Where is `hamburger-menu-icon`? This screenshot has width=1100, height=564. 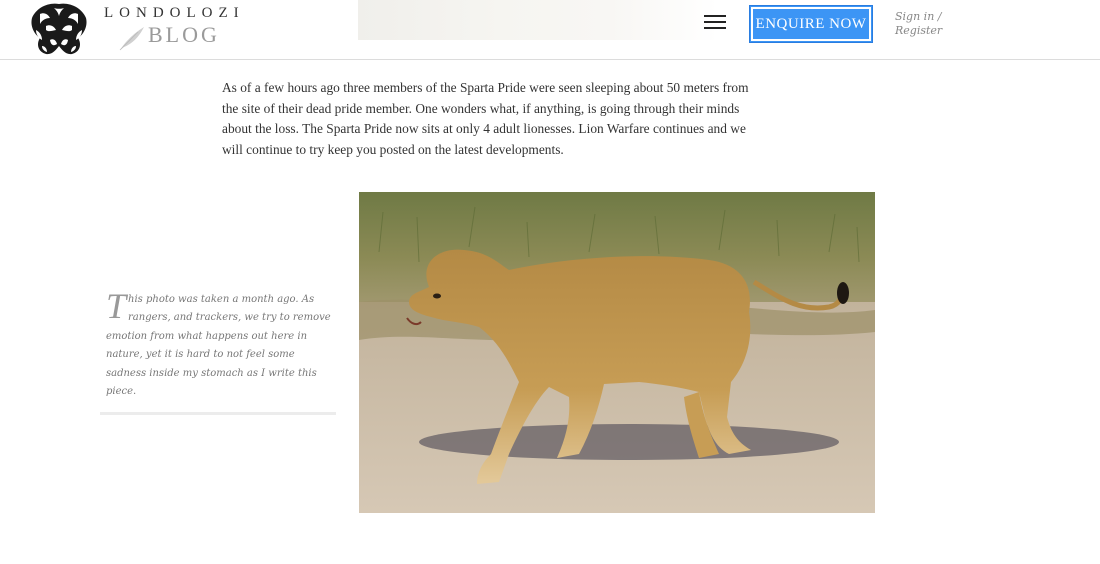
hamburger-menu-icon is located at coordinates (715, 24).